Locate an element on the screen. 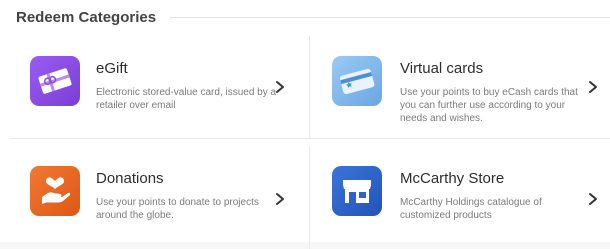  heart-hand-icon is located at coordinates (55, 191).